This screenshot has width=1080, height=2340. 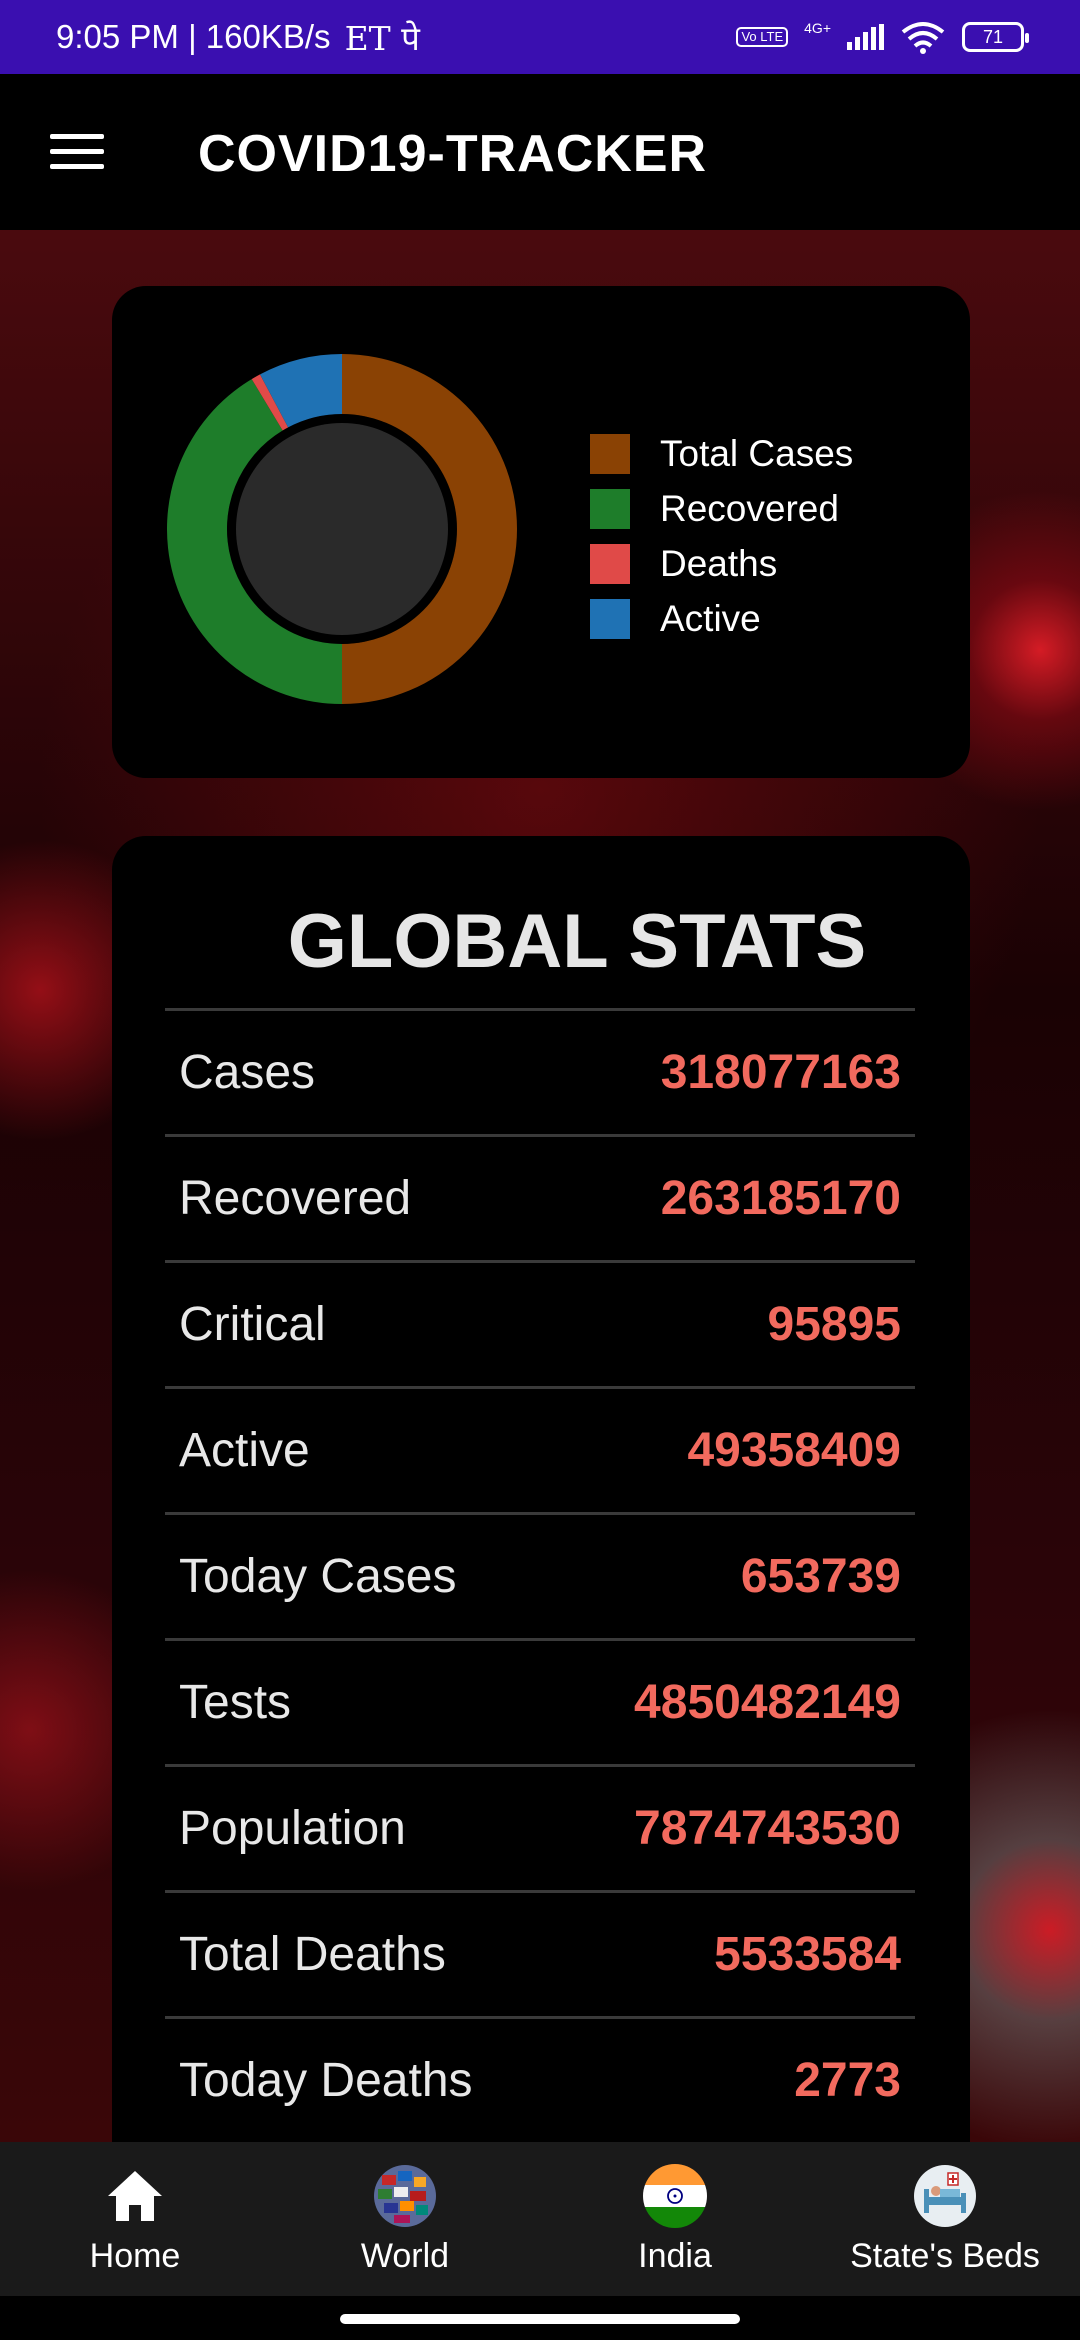 I want to click on globe-flags-icon, so click(x=405, y=2195).